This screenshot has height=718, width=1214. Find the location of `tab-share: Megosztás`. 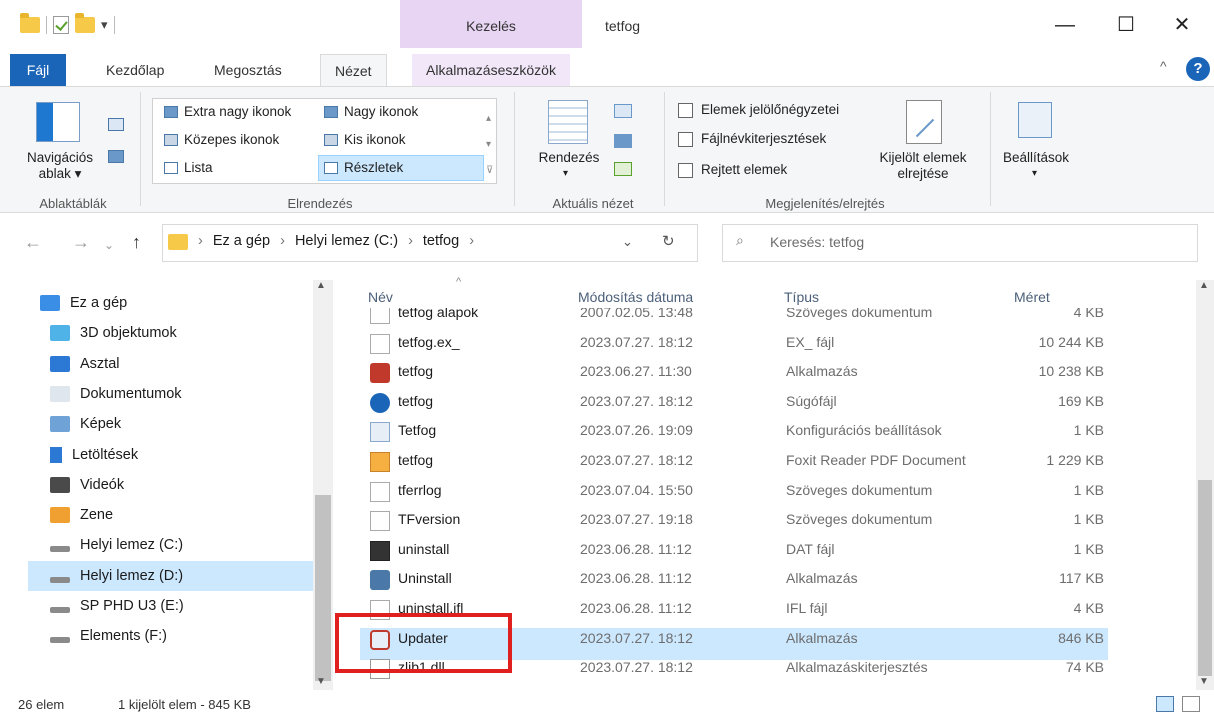

tab-share: Megosztás is located at coordinates (248, 70).